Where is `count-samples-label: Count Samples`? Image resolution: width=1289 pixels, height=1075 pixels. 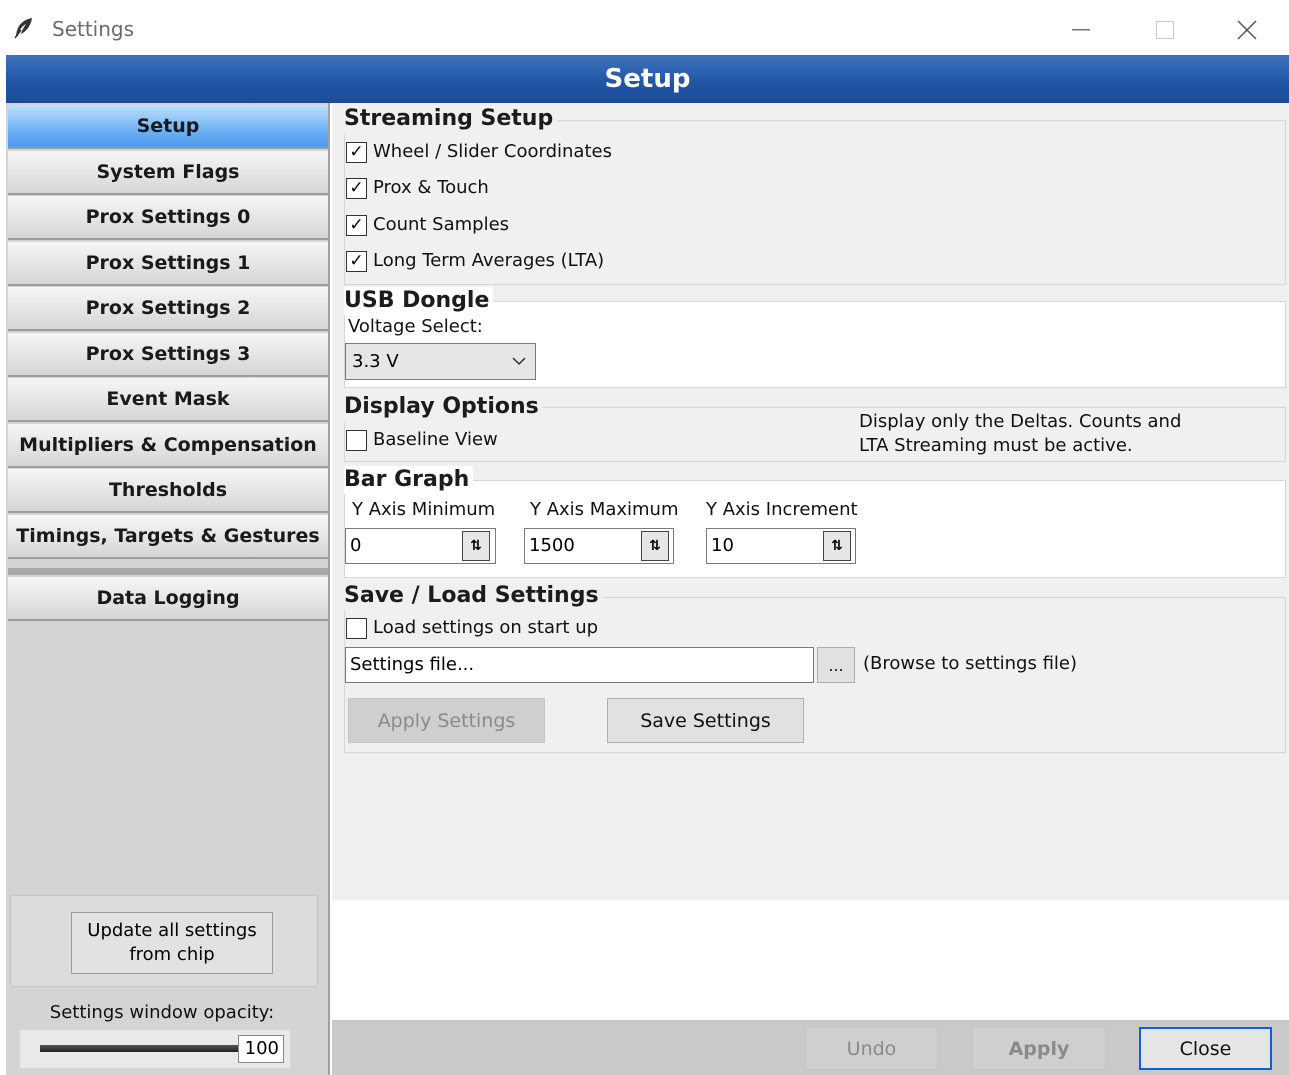
count-samples-label: Count Samples is located at coordinates (441, 224).